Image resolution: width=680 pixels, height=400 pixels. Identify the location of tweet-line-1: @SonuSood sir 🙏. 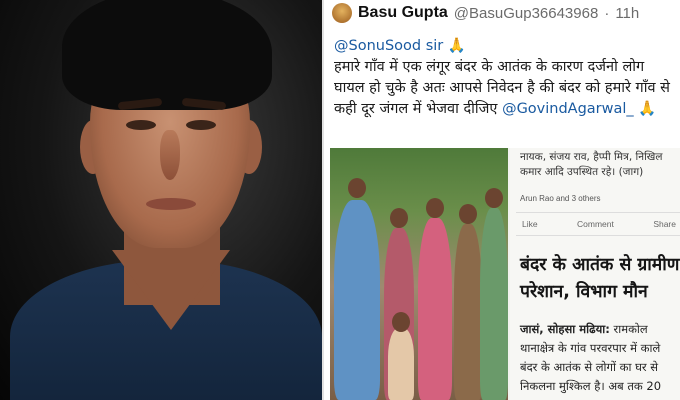
(507, 46).